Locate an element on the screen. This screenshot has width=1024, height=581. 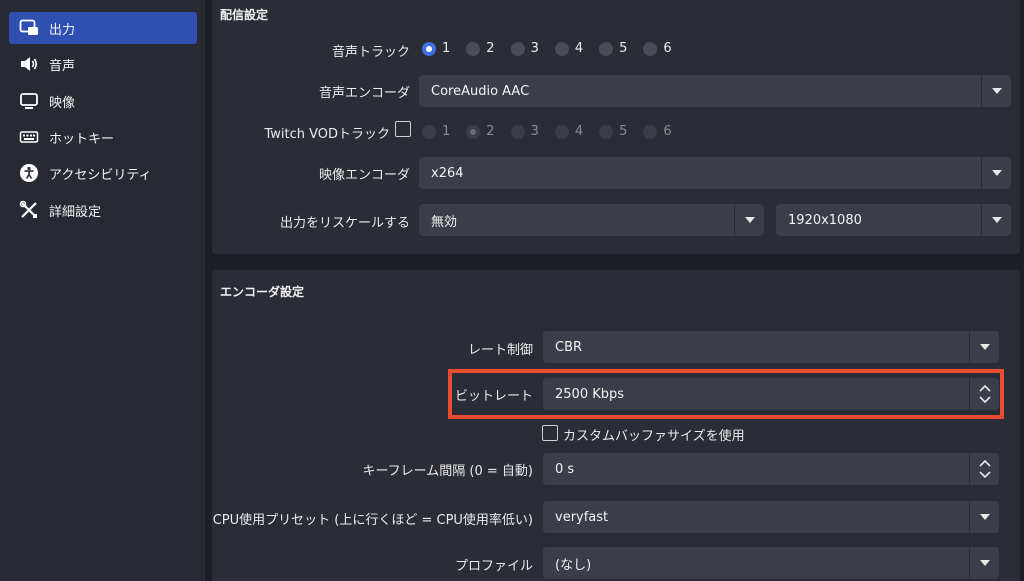
audio-track-label: 音声トラック is located at coordinates (370, 52).